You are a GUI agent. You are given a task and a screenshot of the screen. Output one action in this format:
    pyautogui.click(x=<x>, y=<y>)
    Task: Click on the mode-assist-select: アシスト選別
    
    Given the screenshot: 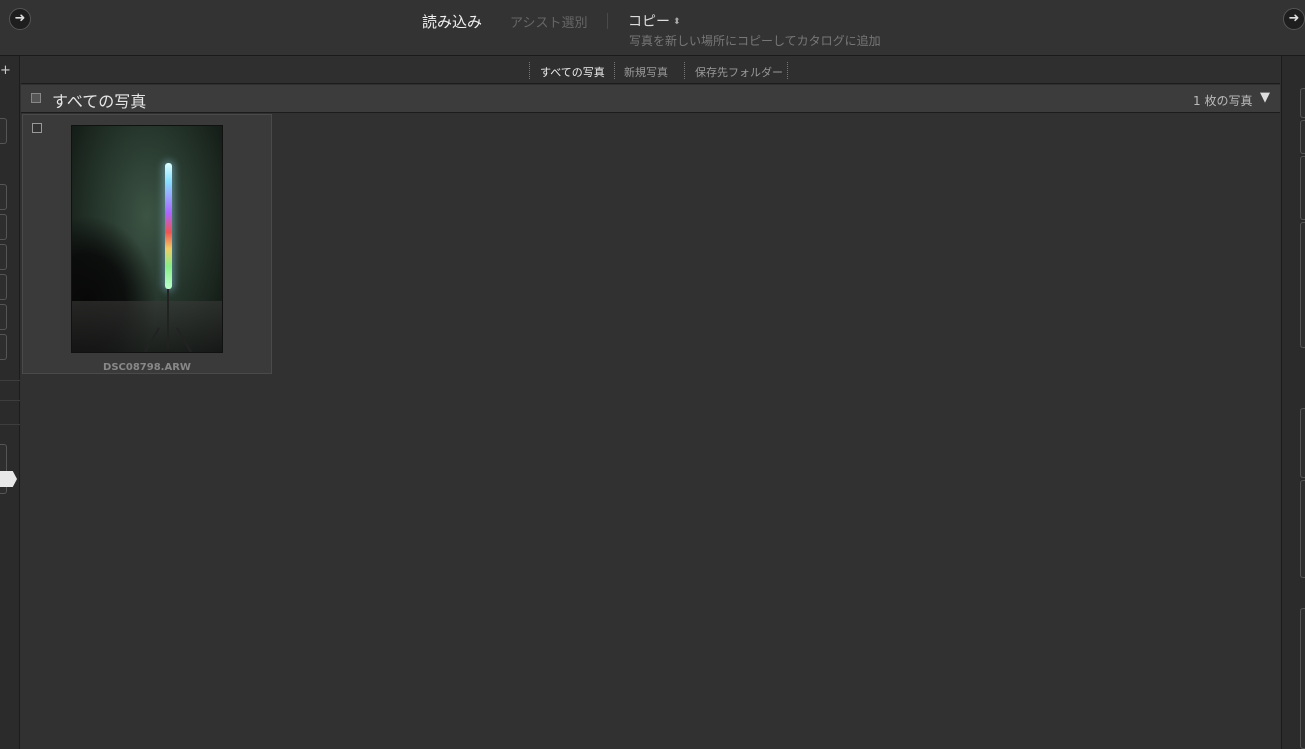 What is the action you would take?
    pyautogui.click(x=548, y=21)
    